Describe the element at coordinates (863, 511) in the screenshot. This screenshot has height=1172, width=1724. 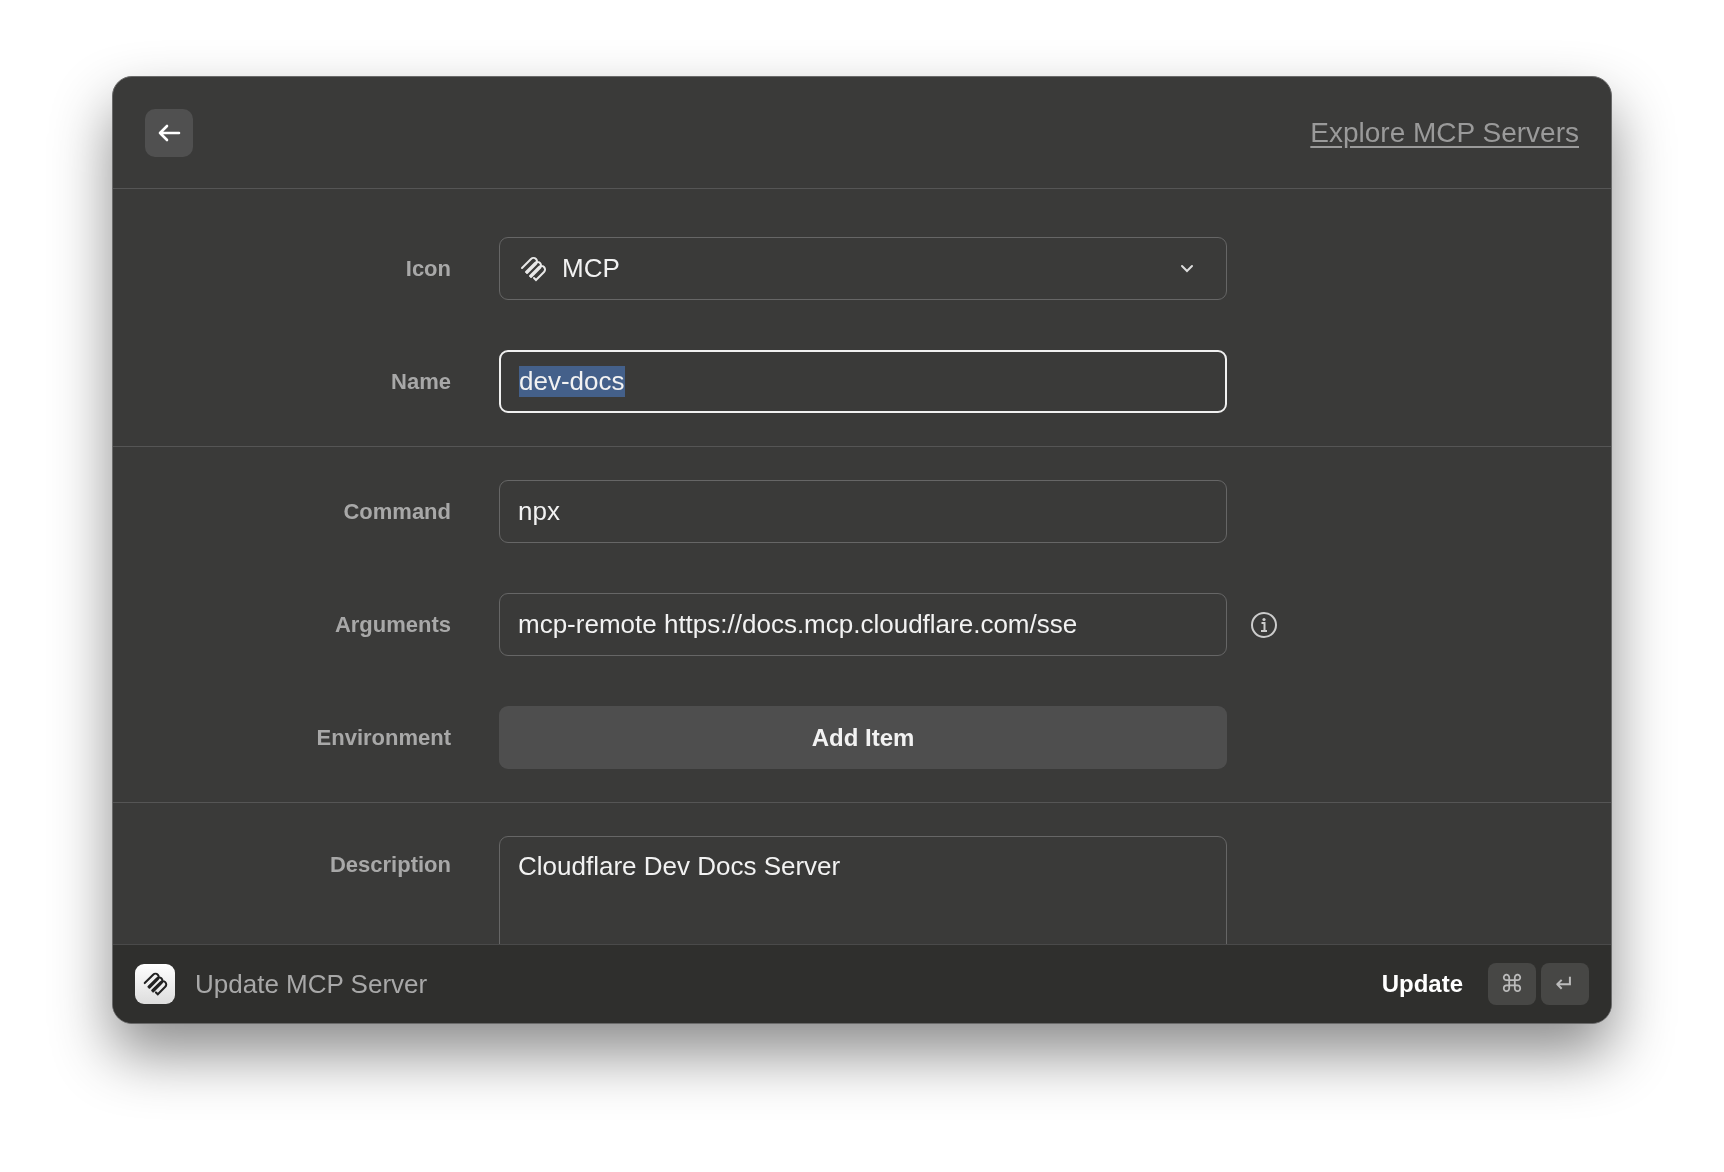
I see `text-field: npx` at that location.